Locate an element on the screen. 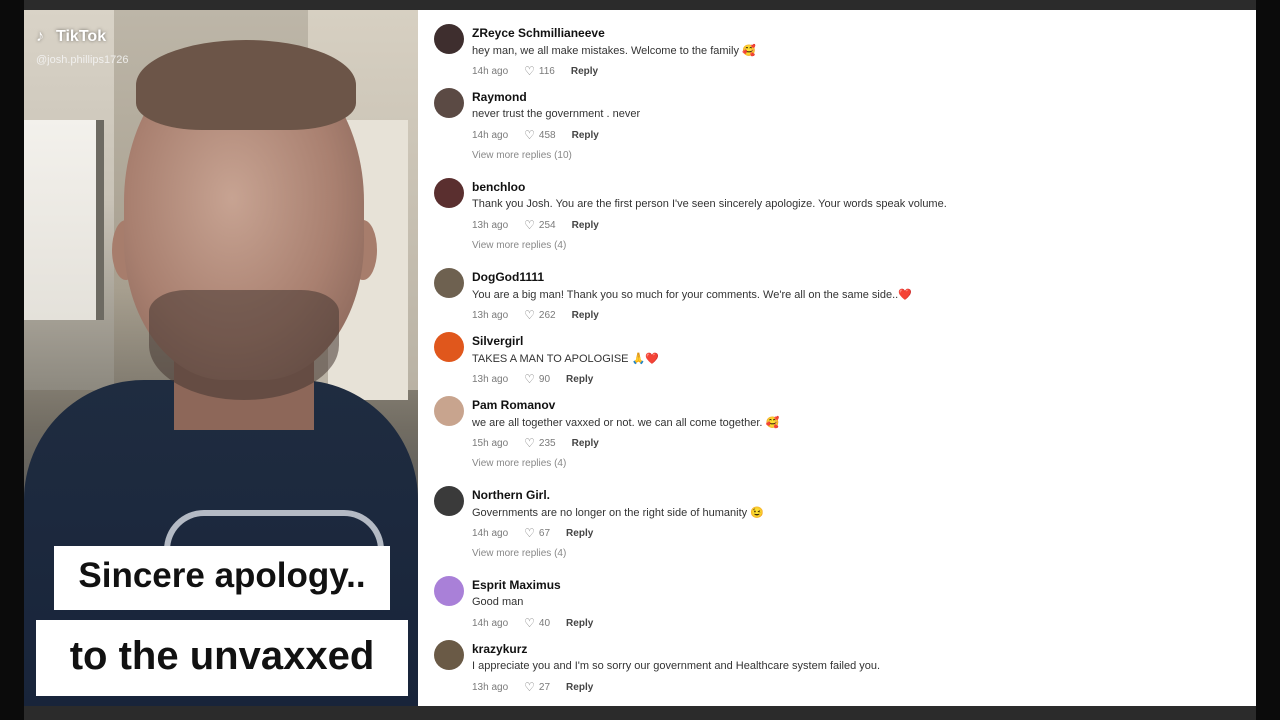 This screenshot has height=720, width=1280. comment-meta: 14h ago ♡ 67 Reply is located at coordinates (532, 533).